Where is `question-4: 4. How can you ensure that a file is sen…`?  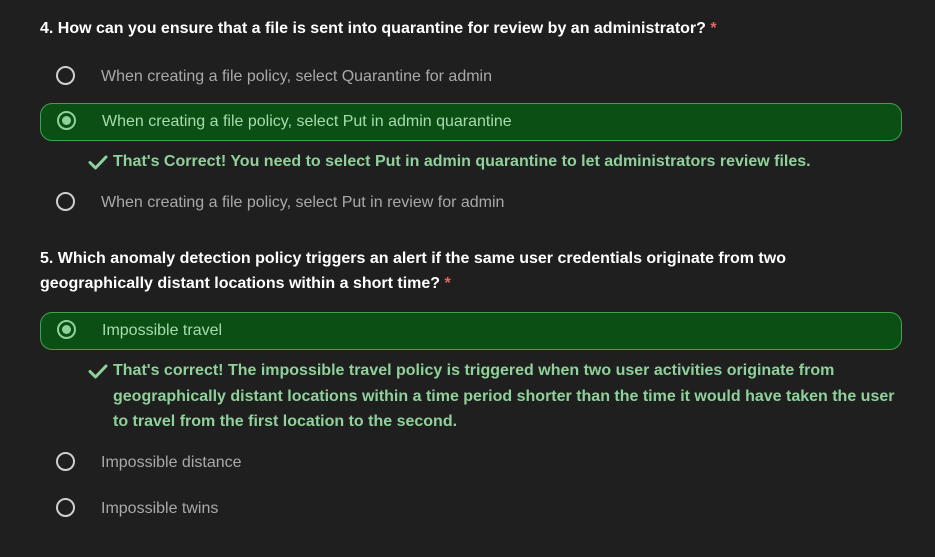
question-4: 4. How can you ensure that a file is sen… is located at coordinates (470, 28).